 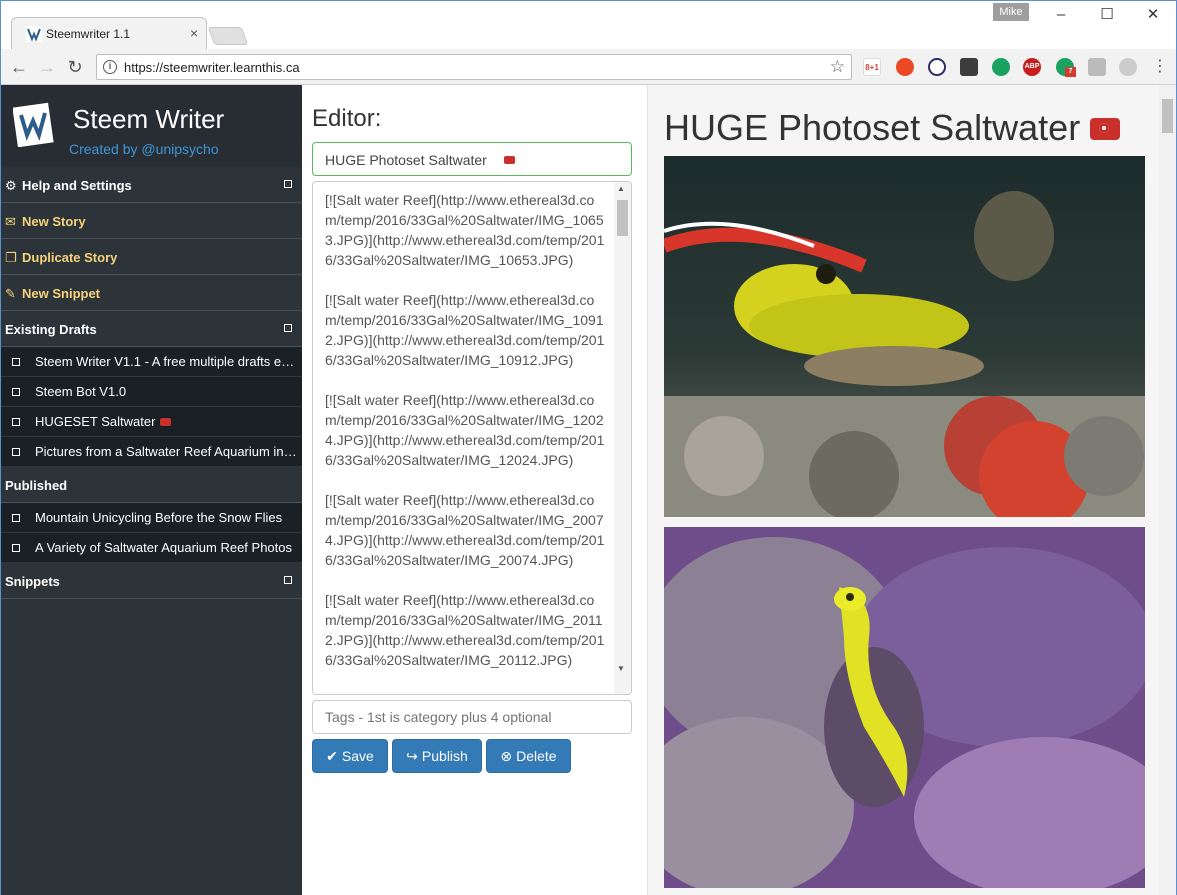 What do you see at coordinates (151, 293) in the screenshot?
I see `new-snippet-menu: ✎ New Snippet` at bounding box center [151, 293].